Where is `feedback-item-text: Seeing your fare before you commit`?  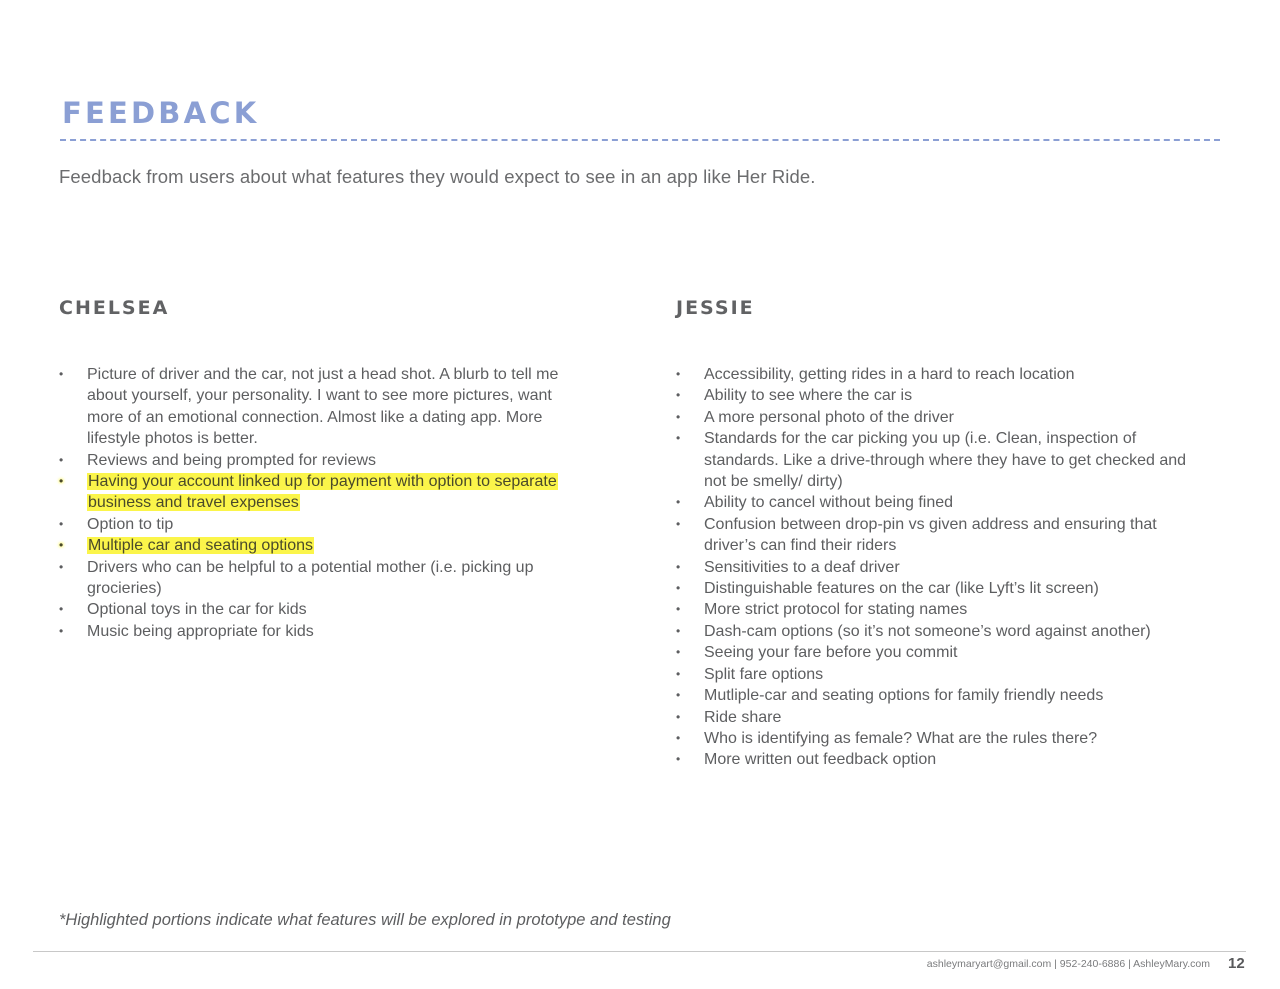 feedback-item-text: Seeing your fare before you commit is located at coordinates (831, 653).